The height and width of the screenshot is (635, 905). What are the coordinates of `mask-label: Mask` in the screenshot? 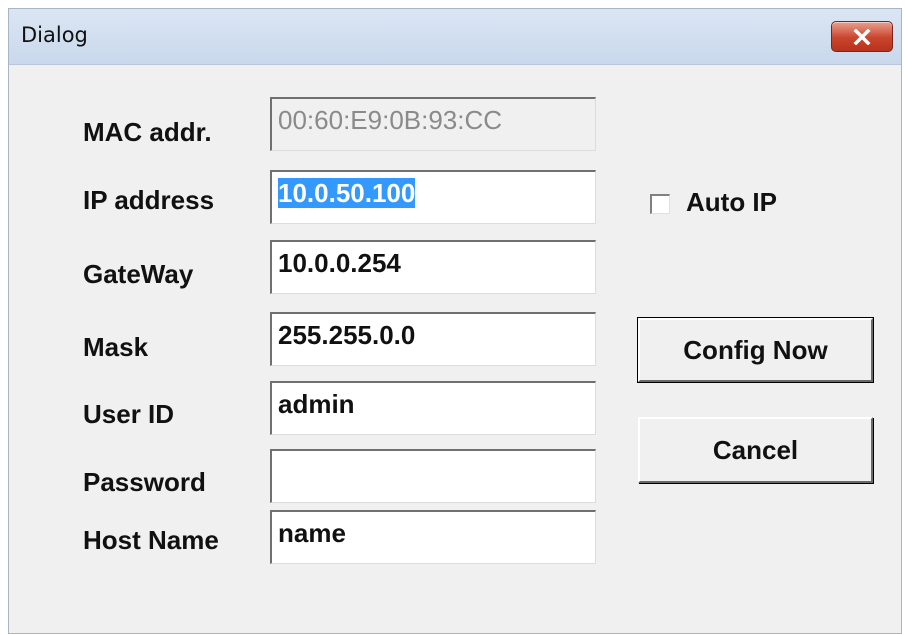 It's located at (116, 347).